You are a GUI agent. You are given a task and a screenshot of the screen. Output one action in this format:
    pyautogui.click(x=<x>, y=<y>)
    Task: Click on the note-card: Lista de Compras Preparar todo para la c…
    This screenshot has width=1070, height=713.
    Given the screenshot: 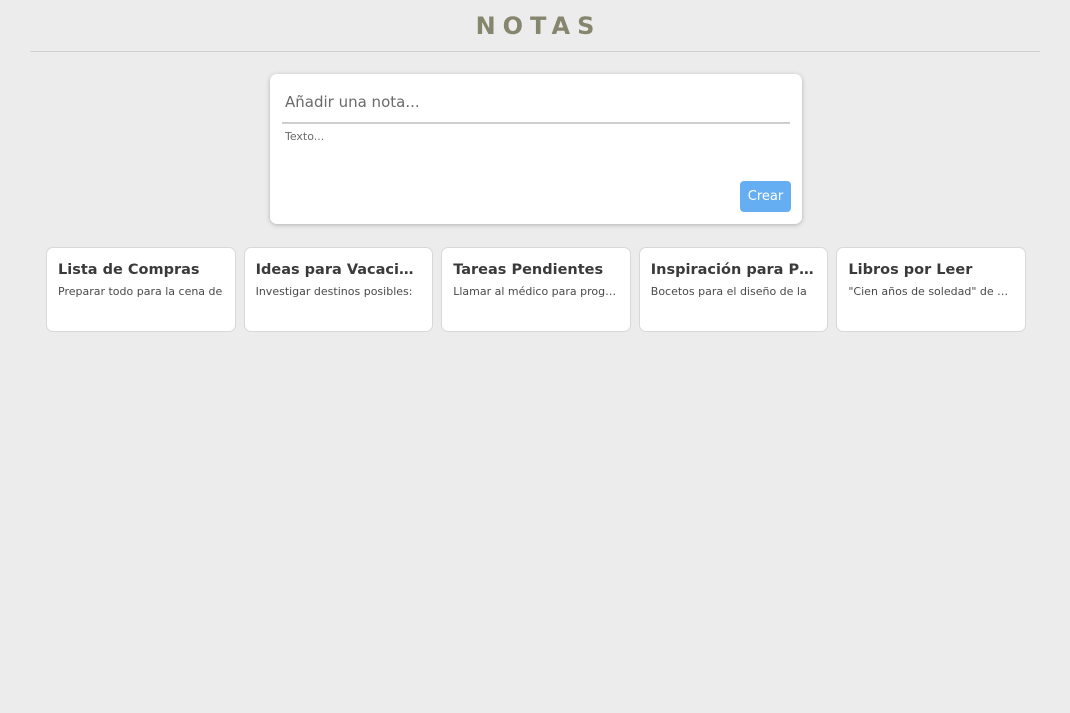 What is the action you would take?
    pyautogui.click(x=141, y=289)
    